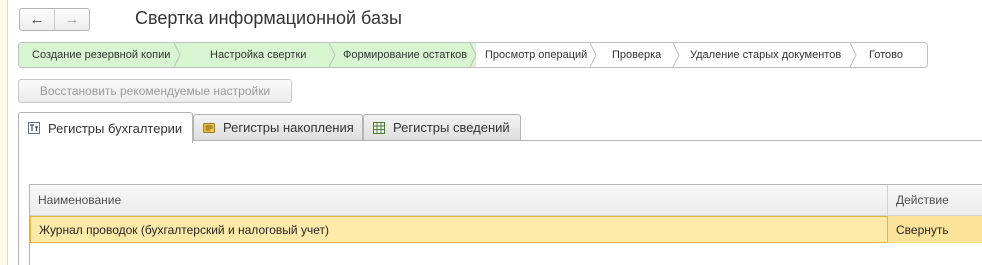 This screenshot has height=265, width=982. Describe the element at coordinates (451, 127) in the screenshot. I see `tab-label: Регистры сведений` at that location.